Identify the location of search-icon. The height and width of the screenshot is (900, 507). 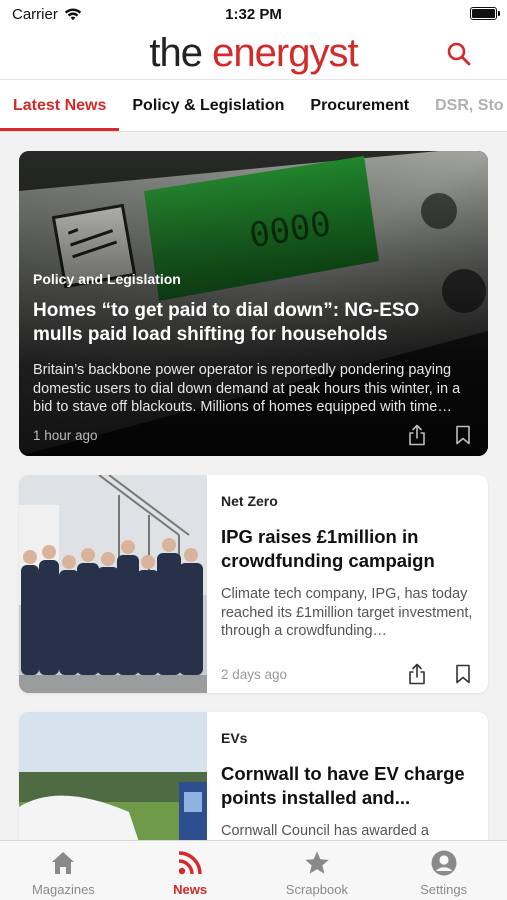
(459, 54).